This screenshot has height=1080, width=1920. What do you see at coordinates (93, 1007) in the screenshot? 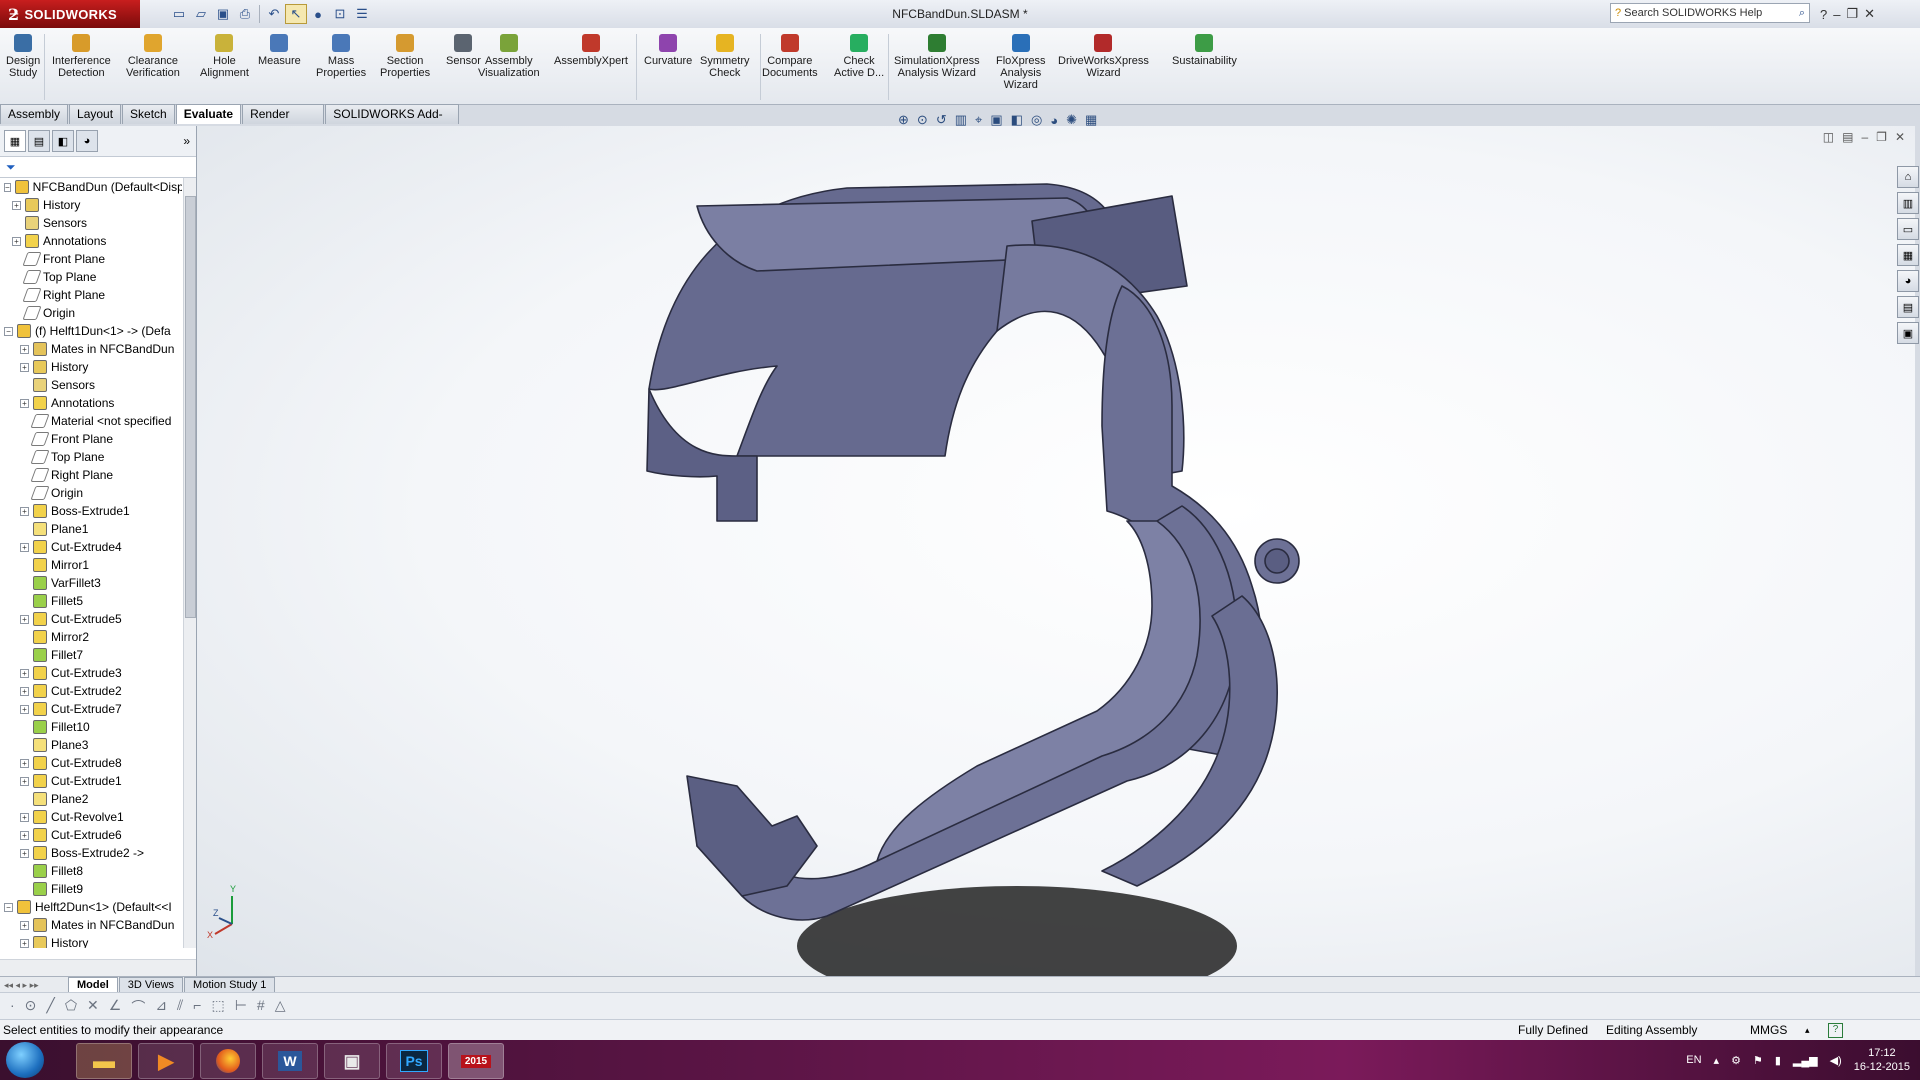
I see `trim-icon: ✕` at bounding box center [93, 1007].